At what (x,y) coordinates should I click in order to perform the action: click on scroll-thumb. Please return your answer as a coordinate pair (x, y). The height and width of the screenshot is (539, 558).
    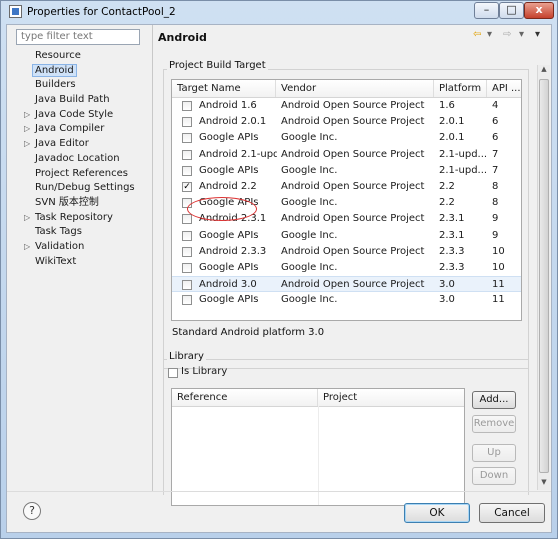
    Looking at the image, I should click on (544, 276).